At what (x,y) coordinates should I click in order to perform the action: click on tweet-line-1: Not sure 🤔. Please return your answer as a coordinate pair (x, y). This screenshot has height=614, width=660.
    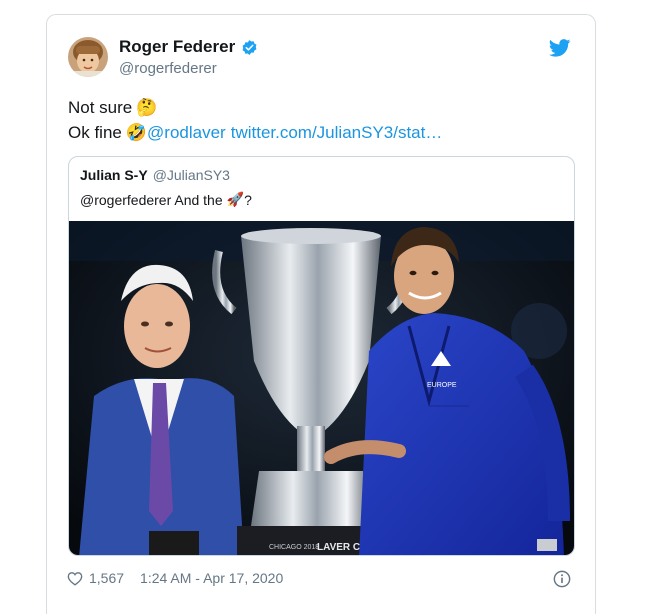
    Looking at the image, I should click on (255, 107).